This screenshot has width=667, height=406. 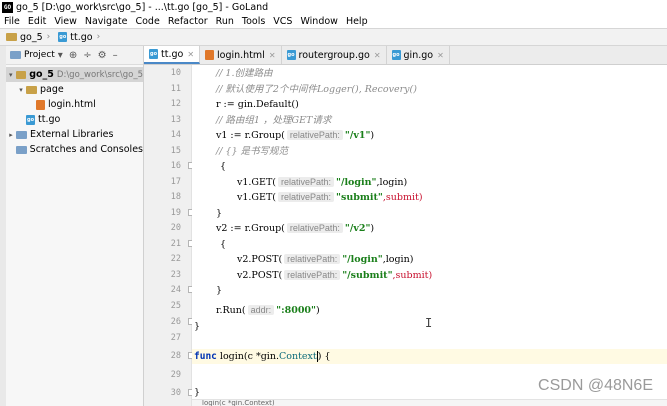 What do you see at coordinates (175, 213) in the screenshot?
I see `line-number: 19` at bounding box center [175, 213].